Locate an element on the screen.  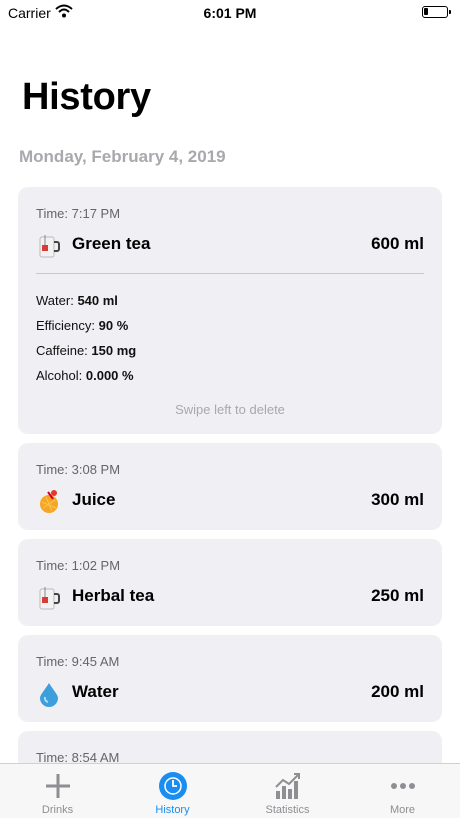
detail-caffeine: Caffeine: 150 mg is located at coordinates (86, 350).